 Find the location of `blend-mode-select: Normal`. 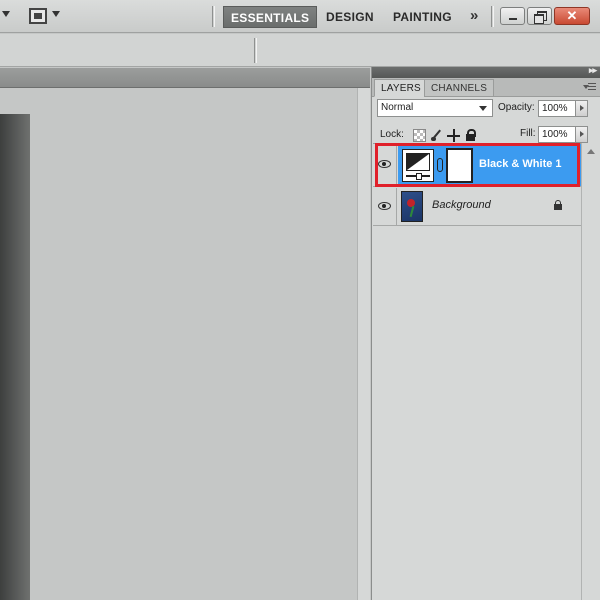

blend-mode-select: Normal is located at coordinates (435, 108).